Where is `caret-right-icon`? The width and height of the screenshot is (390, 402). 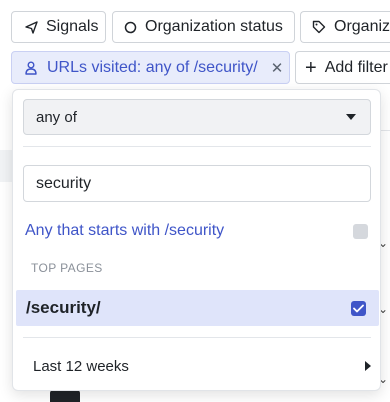
caret-right-icon is located at coordinates (368, 366).